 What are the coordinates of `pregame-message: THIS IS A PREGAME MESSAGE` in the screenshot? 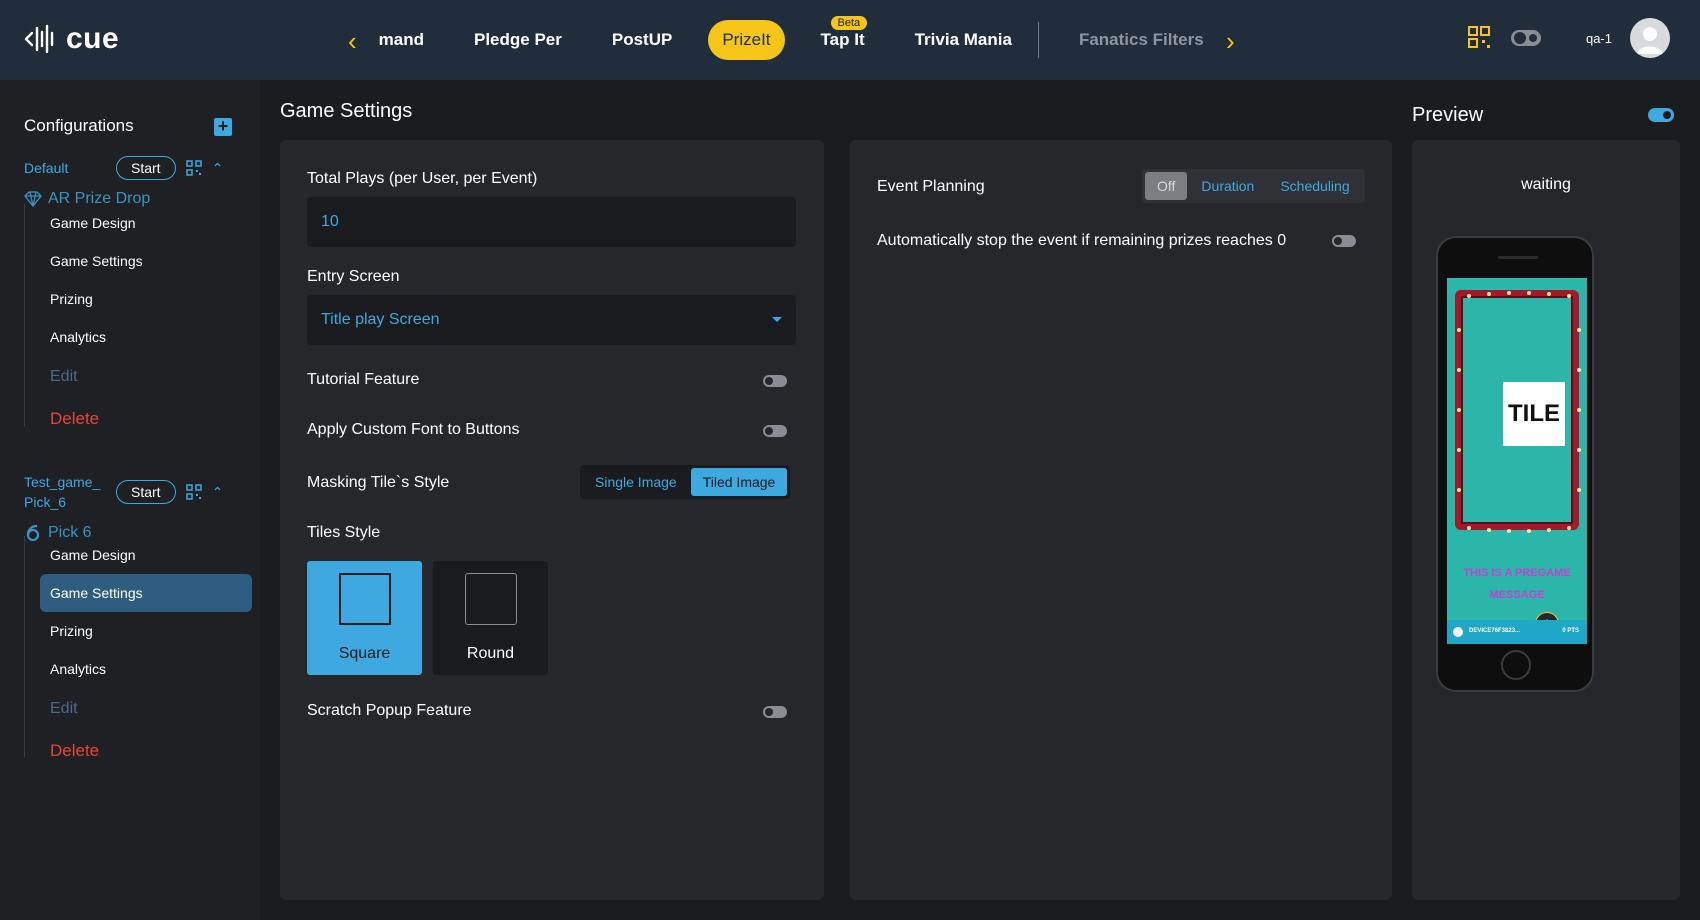 It's located at (1517, 584).